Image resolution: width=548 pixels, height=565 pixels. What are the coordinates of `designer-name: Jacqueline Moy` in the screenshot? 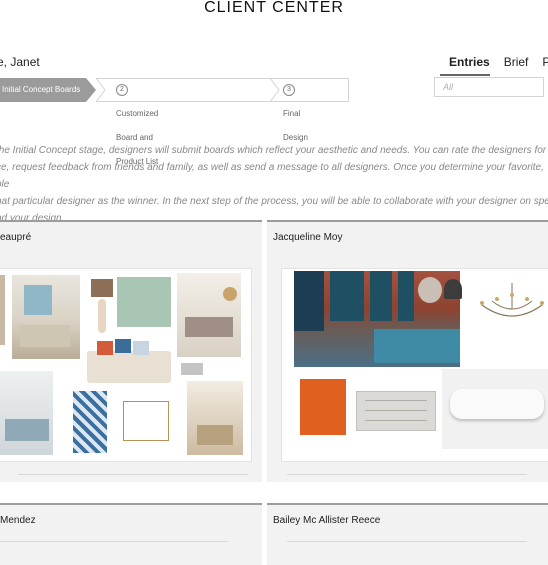 It's located at (308, 237).